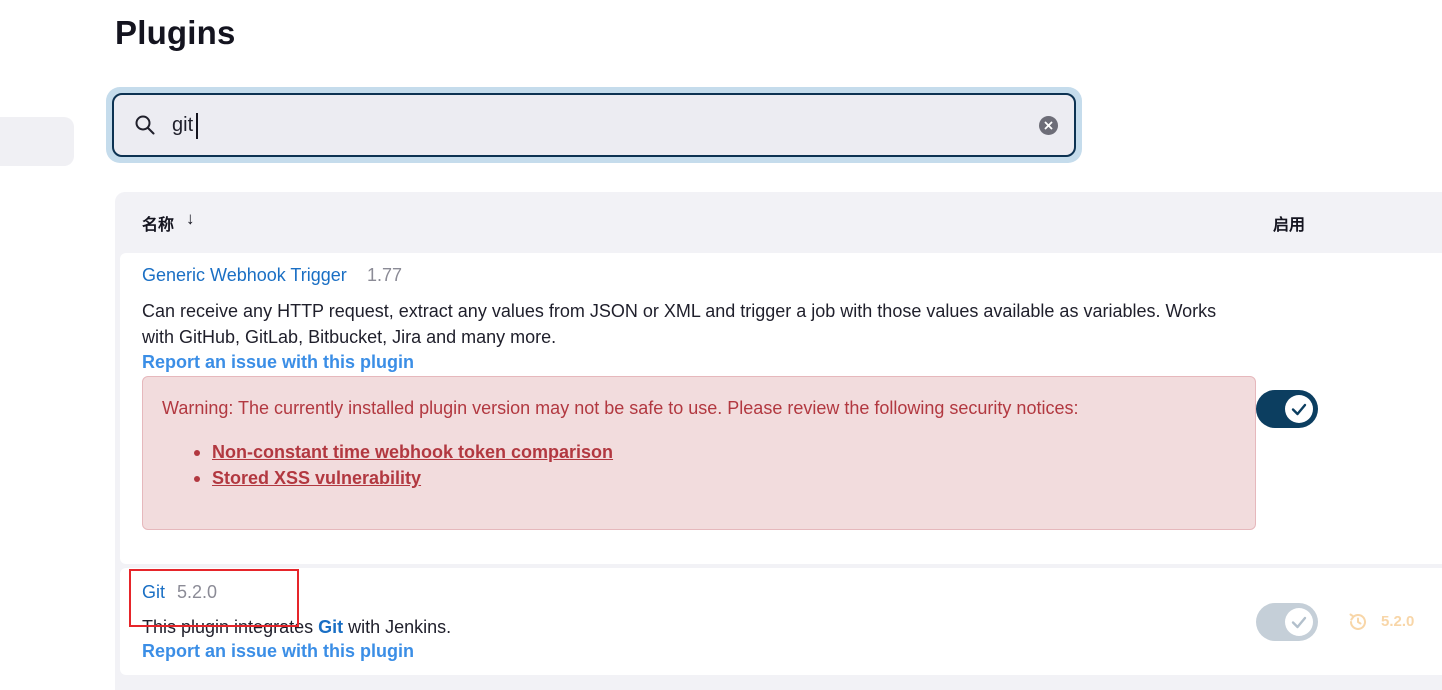 The height and width of the screenshot is (690, 1442). I want to click on security-notice-link: Stored XSS vulnerability, so click(316, 478).